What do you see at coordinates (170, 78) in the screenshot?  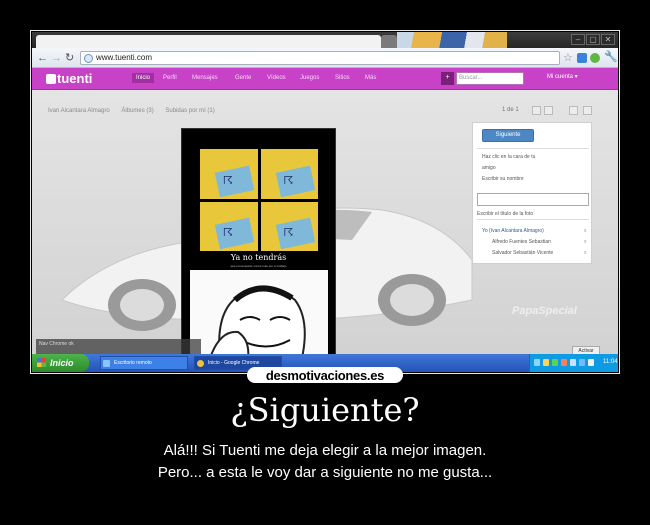 I see `nav-perfil: Perfil` at bounding box center [170, 78].